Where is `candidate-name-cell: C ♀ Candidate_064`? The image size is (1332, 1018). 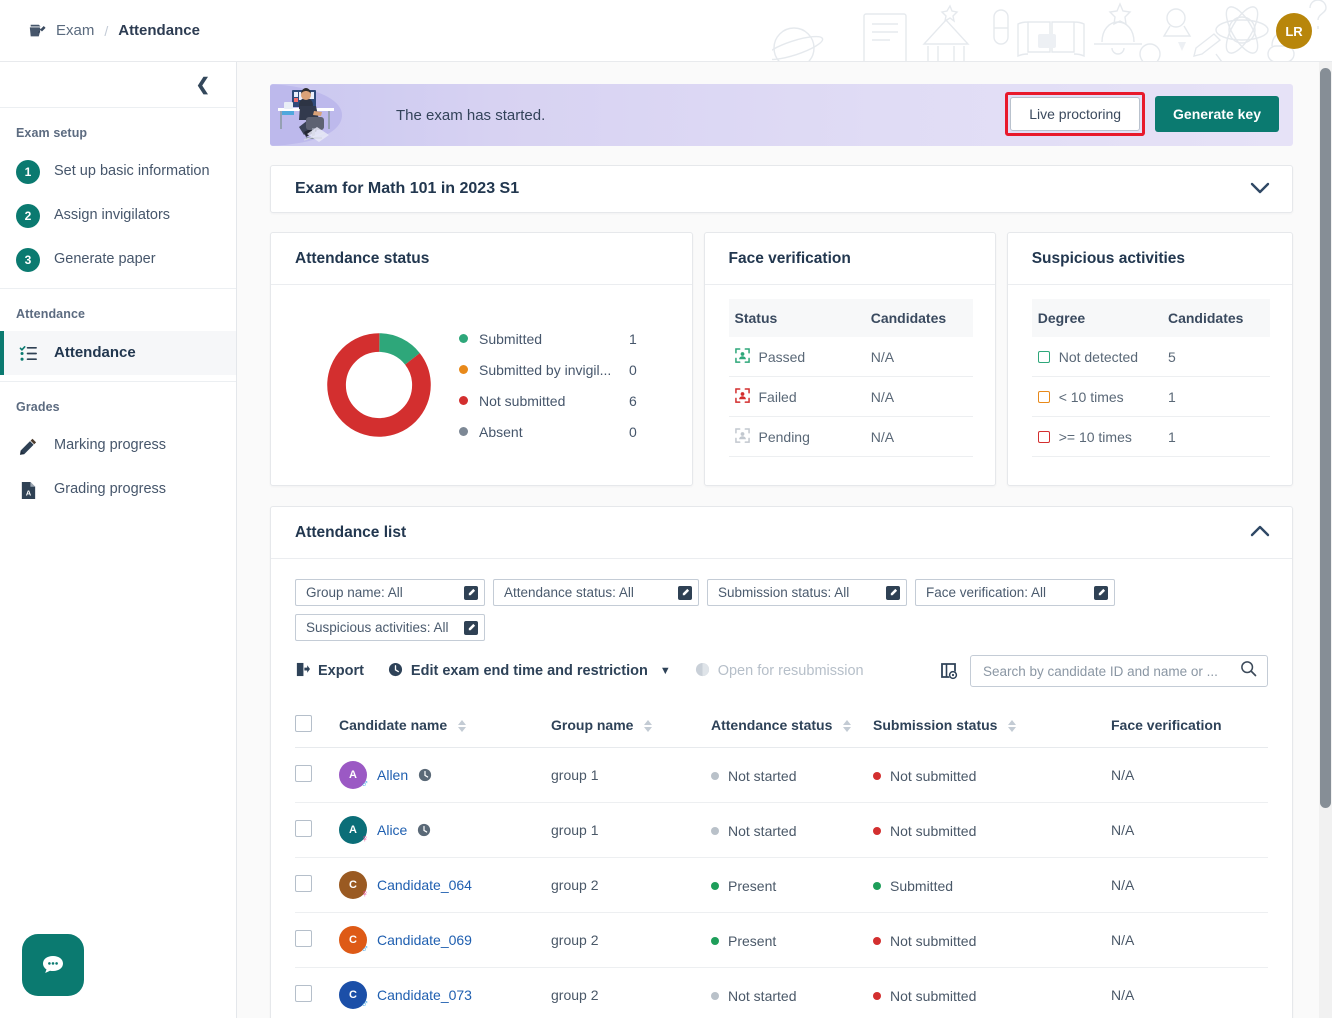 candidate-name-cell: C ♀ Candidate_064 is located at coordinates (445, 885).